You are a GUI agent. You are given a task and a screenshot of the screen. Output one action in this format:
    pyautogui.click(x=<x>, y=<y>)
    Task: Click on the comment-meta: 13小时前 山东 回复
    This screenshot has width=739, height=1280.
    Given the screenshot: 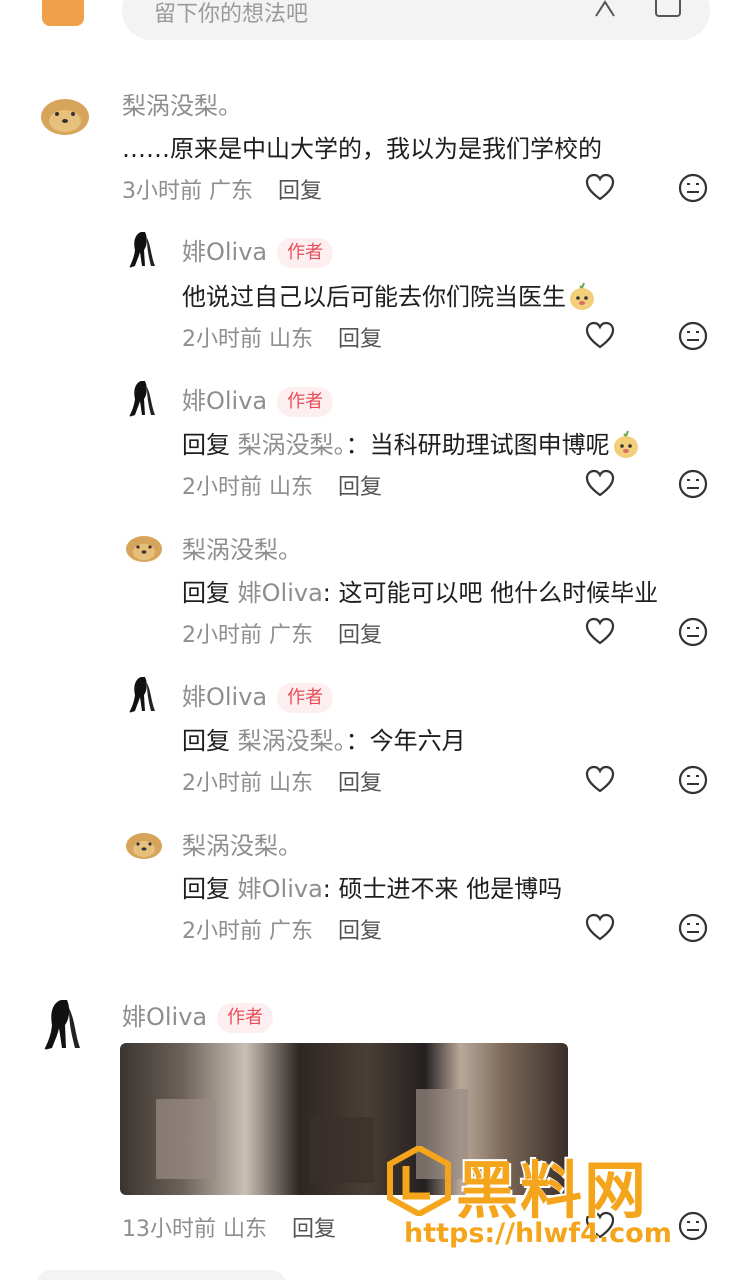 What is the action you would take?
    pyautogui.click(x=229, y=1227)
    